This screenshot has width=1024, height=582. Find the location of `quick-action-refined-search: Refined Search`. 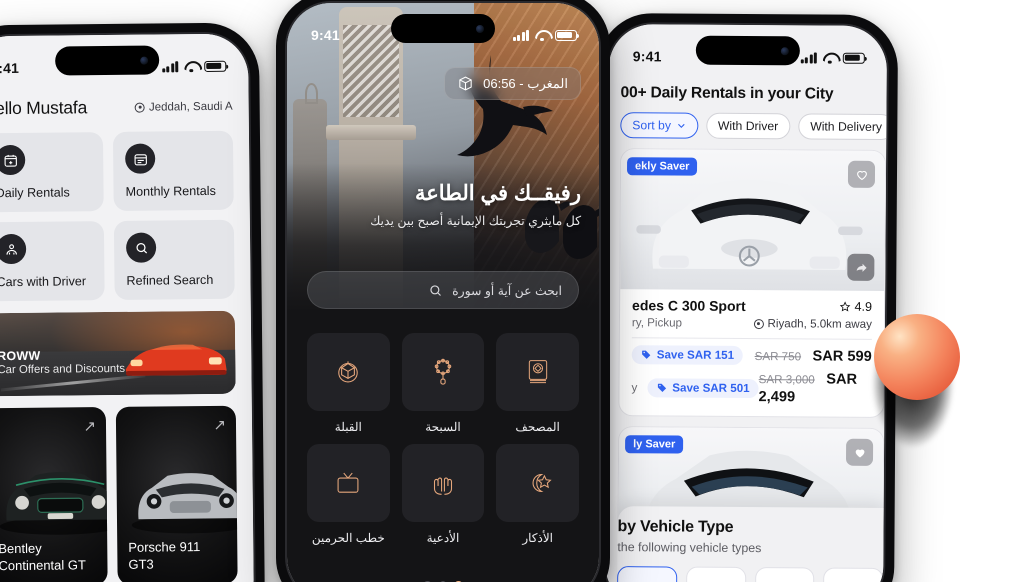

quick-action-refined-search: Refined Search is located at coordinates (174, 259).